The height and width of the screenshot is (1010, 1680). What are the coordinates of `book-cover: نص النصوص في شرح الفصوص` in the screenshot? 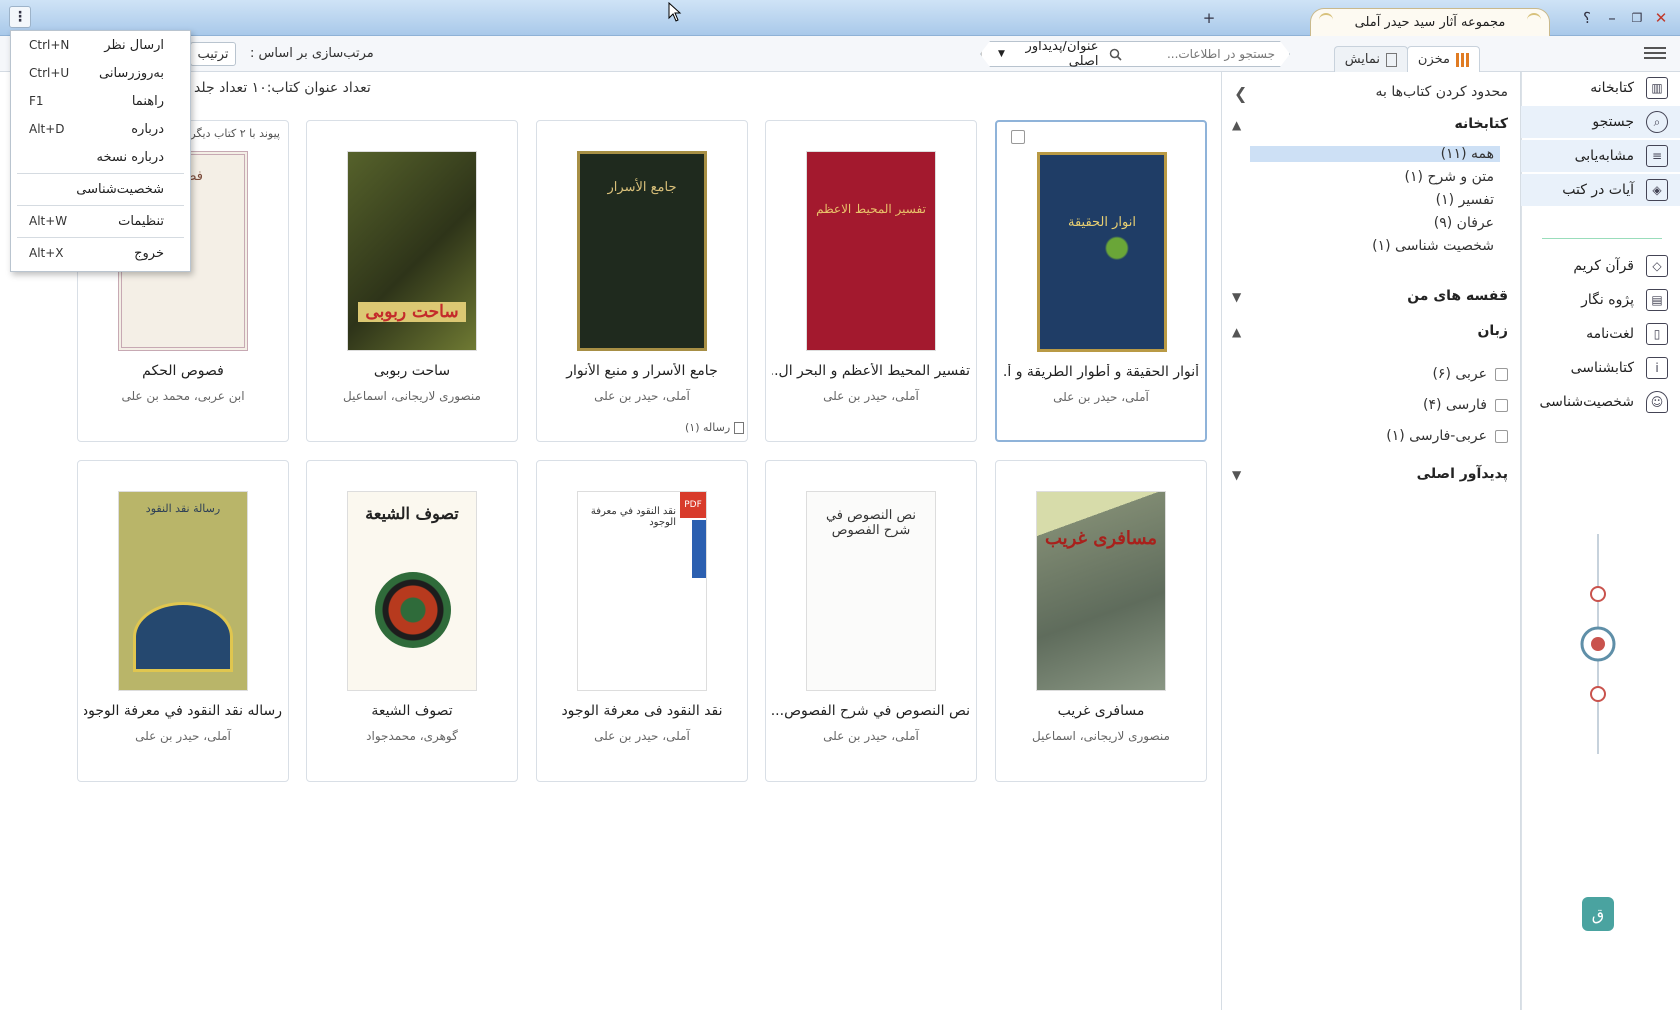 It's located at (871, 591).